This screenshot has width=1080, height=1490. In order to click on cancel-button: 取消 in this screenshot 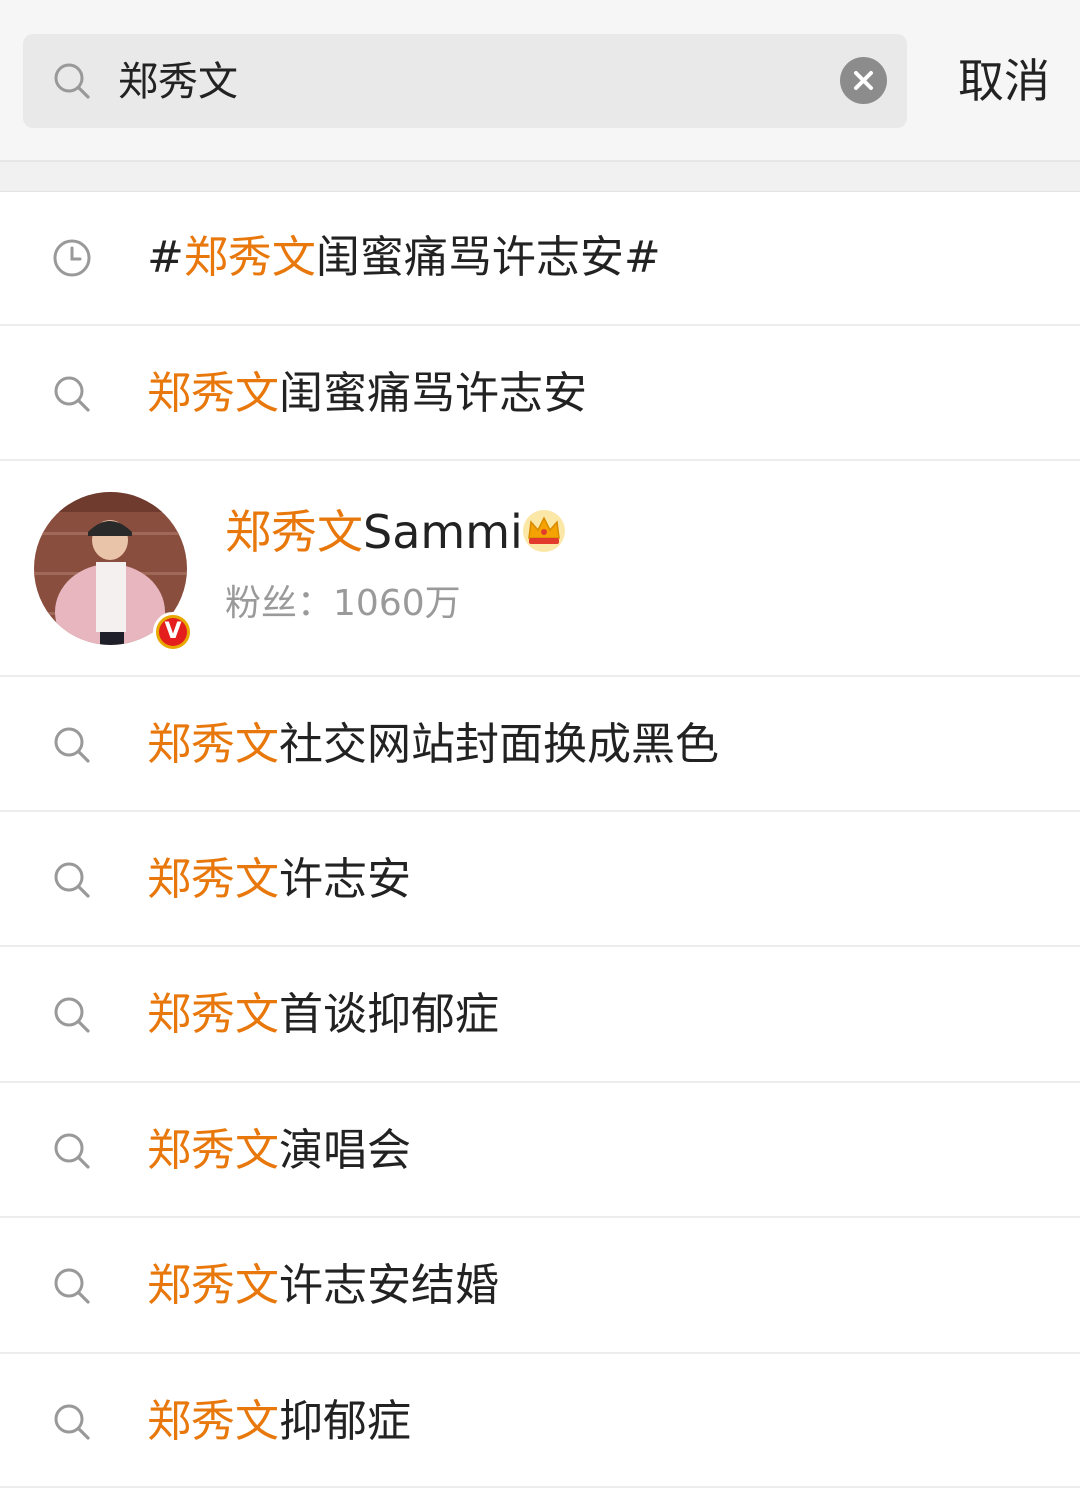, I will do `click(1004, 81)`.